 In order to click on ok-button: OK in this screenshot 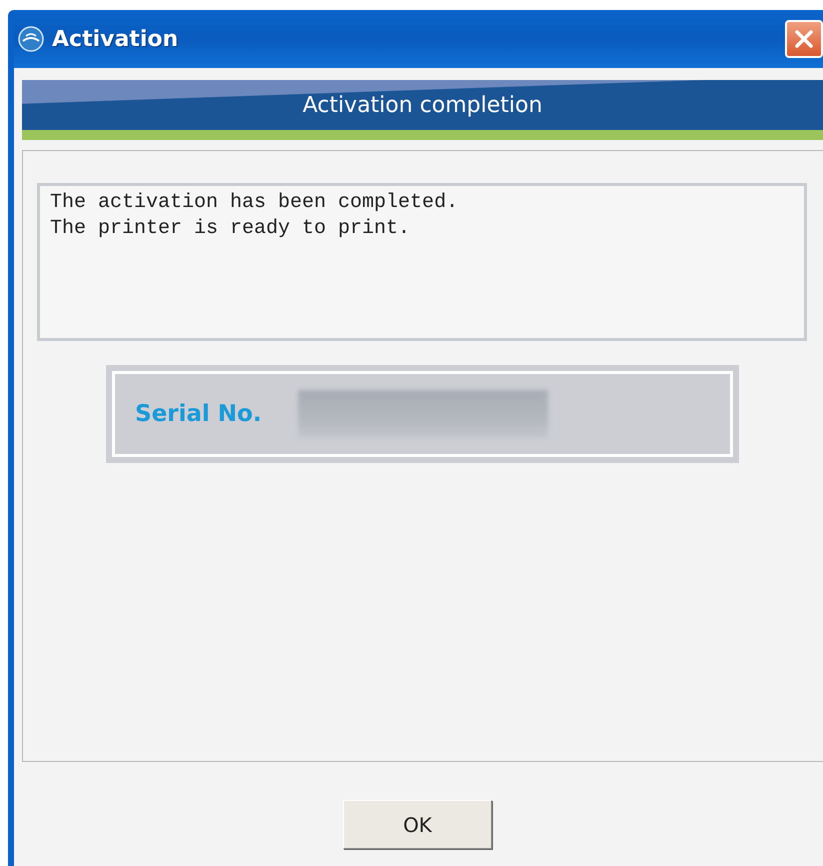, I will do `click(417, 824)`.